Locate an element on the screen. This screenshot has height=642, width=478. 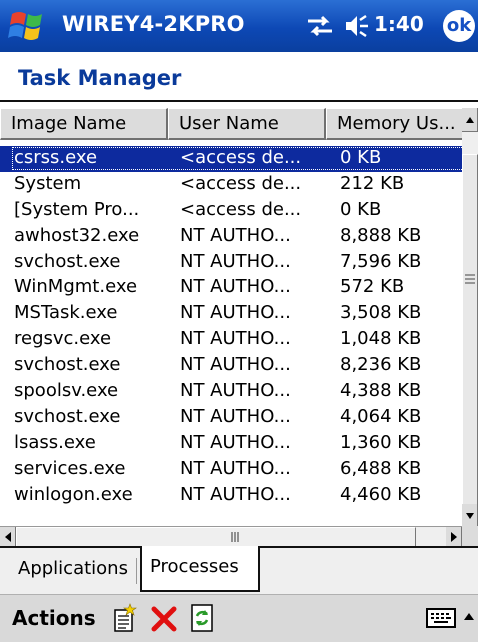
process-image-name: spoolsv.exe is located at coordinates (66, 391).